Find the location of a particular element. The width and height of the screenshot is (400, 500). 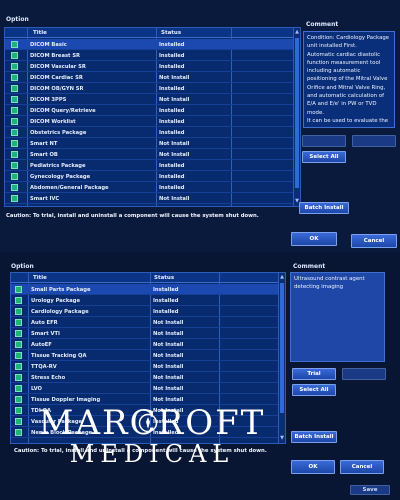

table-row: Obstetrics Package Installed is located at coordinates (149, 132).